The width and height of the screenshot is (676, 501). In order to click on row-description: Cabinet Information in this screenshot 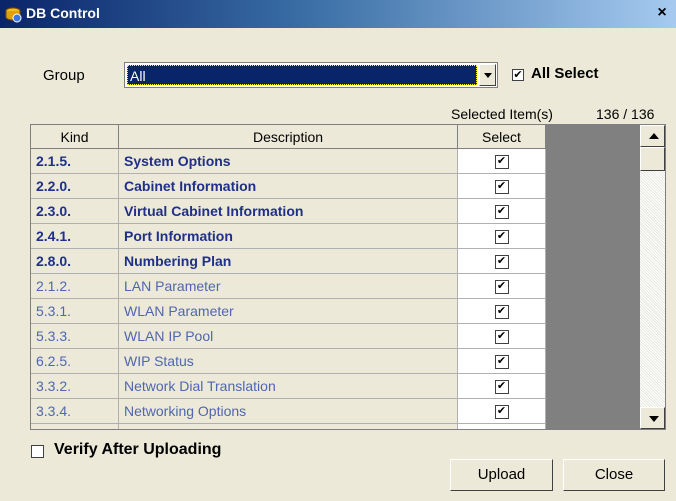, I will do `click(288, 186)`.